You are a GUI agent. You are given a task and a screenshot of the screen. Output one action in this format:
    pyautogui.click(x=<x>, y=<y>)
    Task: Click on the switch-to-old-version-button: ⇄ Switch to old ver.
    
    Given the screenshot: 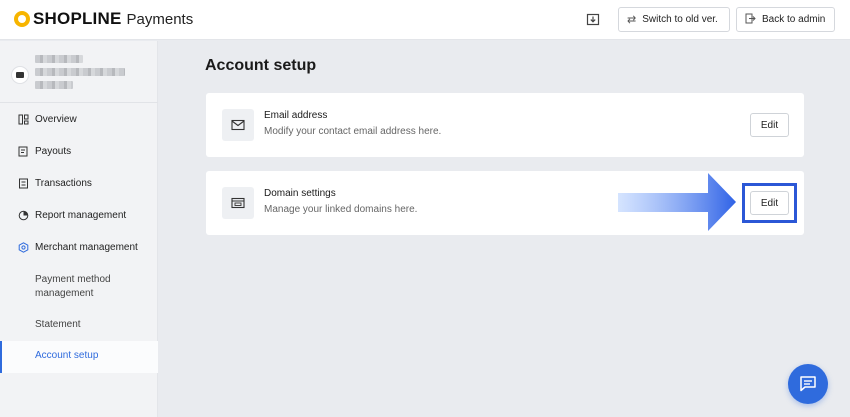 What is the action you would take?
    pyautogui.click(x=674, y=19)
    